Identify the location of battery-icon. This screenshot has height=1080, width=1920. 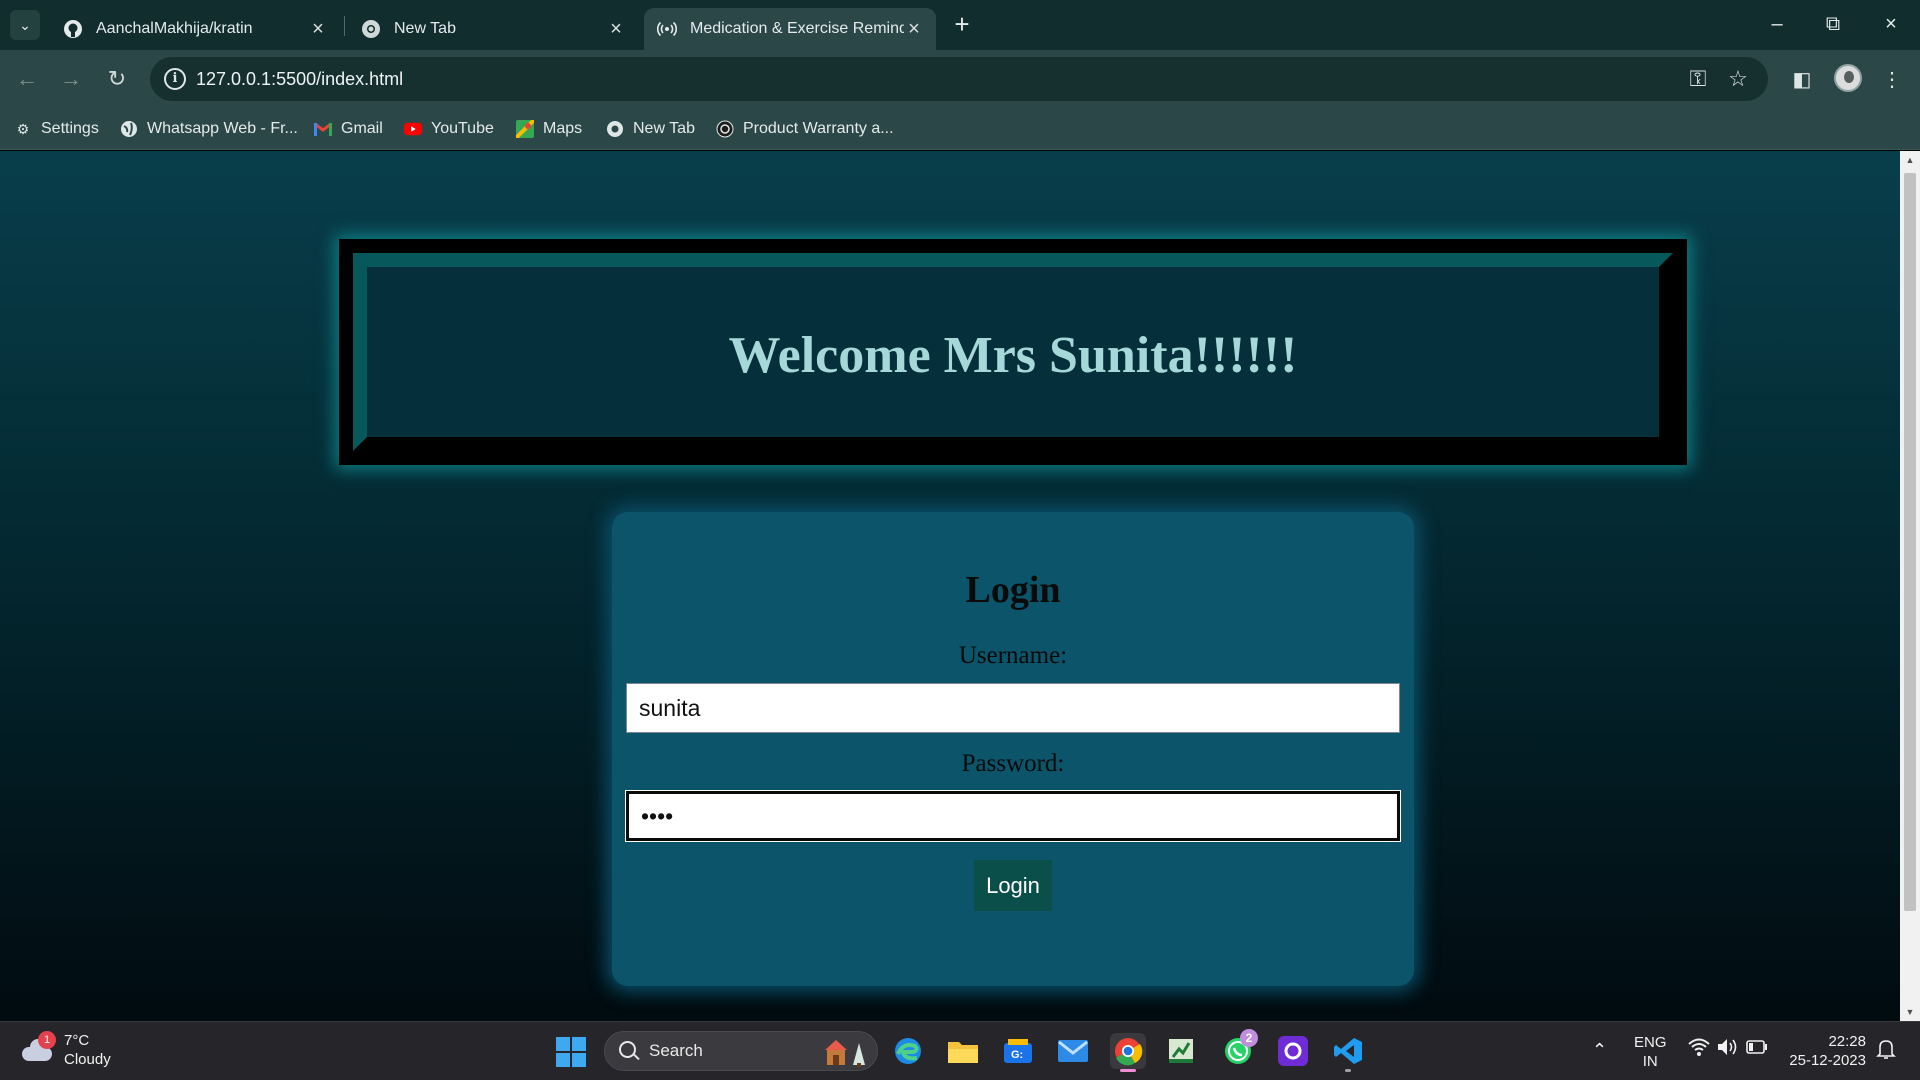
(1757, 1049).